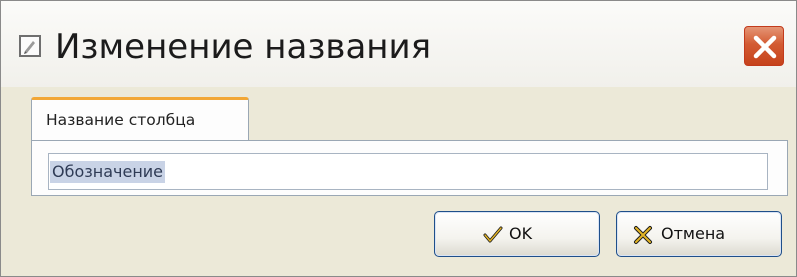 The image size is (797, 277). I want to click on edit-icon, so click(30, 46).